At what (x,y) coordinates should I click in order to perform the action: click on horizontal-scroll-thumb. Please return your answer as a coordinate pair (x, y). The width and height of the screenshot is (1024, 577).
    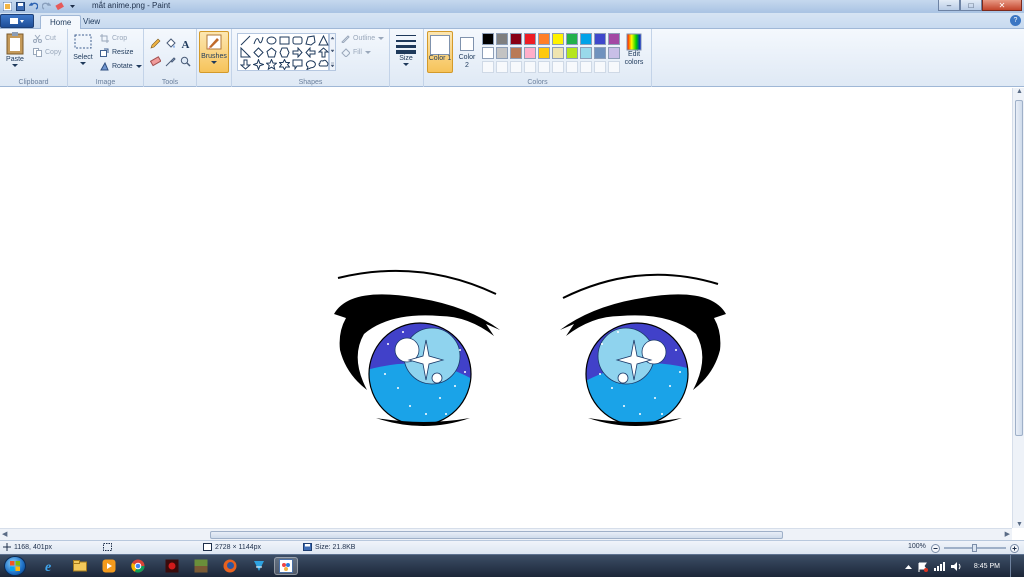
    Looking at the image, I should click on (496, 535).